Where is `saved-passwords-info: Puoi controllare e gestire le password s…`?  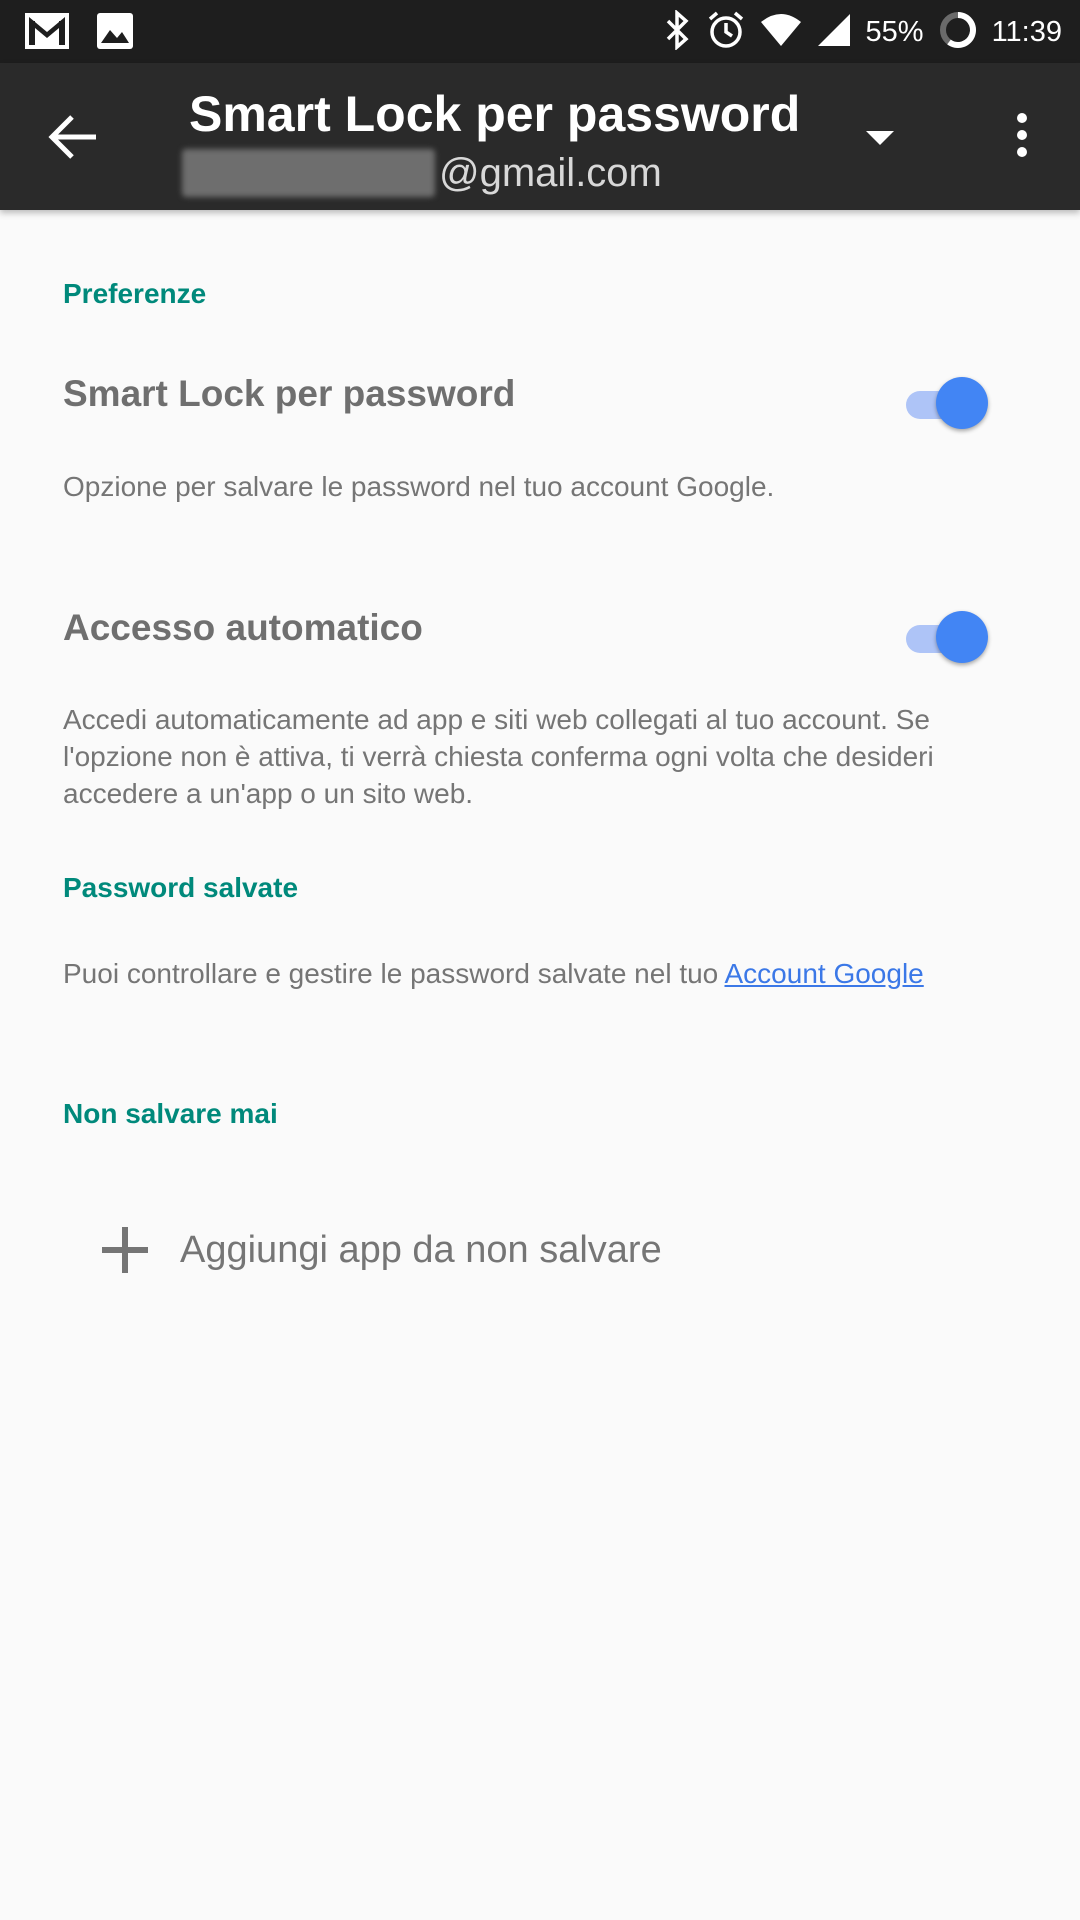
saved-passwords-info: Puoi controllare e gestire le password s… is located at coordinates (394, 973).